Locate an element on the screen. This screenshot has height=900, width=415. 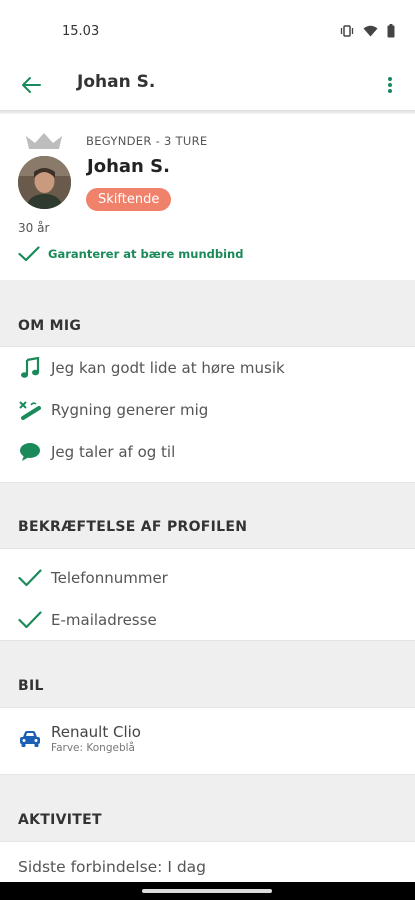
about-item-smoking: Rygning generer mig is located at coordinates (113, 410).